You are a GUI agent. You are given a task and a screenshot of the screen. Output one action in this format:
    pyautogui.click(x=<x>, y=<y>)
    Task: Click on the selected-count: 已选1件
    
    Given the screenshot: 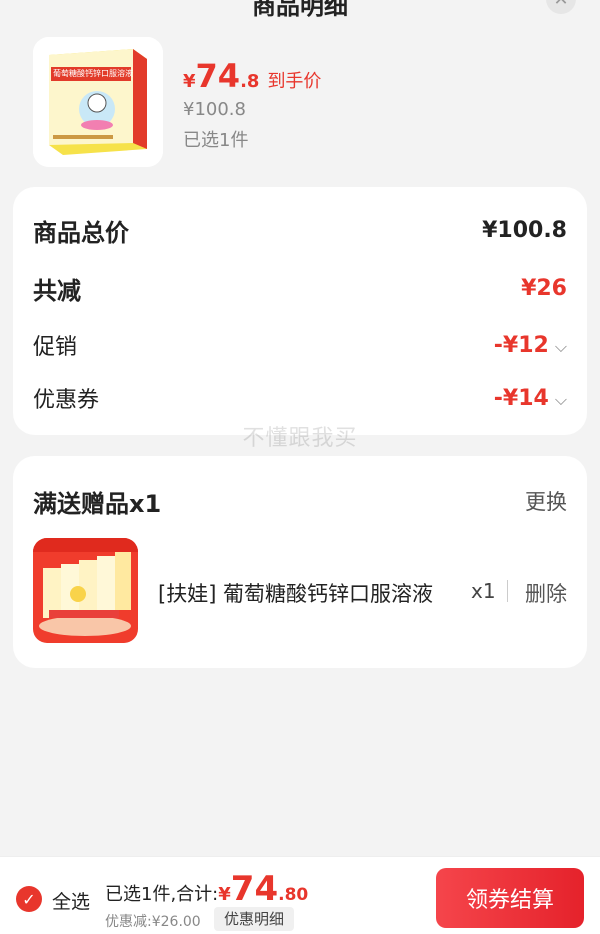 What is the action you would take?
    pyautogui.click(x=216, y=140)
    